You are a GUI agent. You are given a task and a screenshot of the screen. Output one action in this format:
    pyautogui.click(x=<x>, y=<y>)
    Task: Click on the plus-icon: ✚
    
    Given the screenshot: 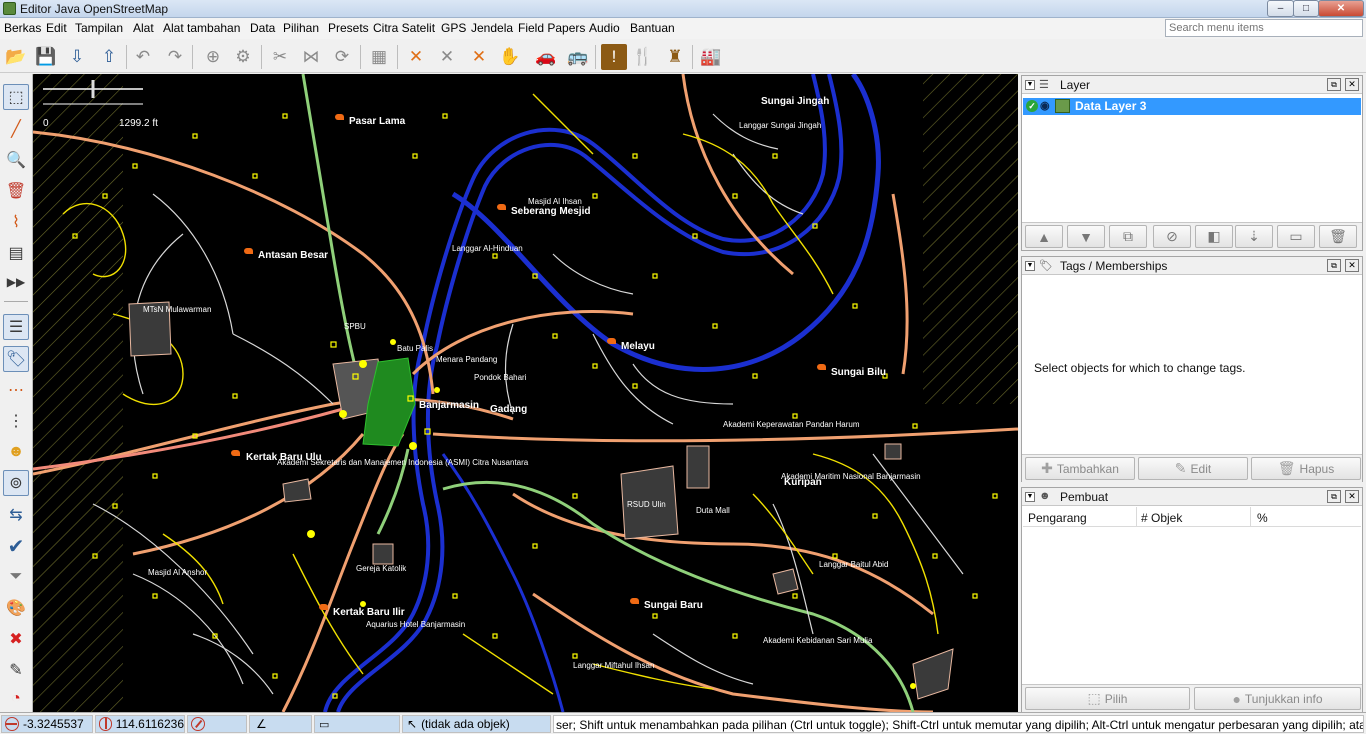 What is the action you would take?
    pyautogui.click(x=1047, y=468)
    